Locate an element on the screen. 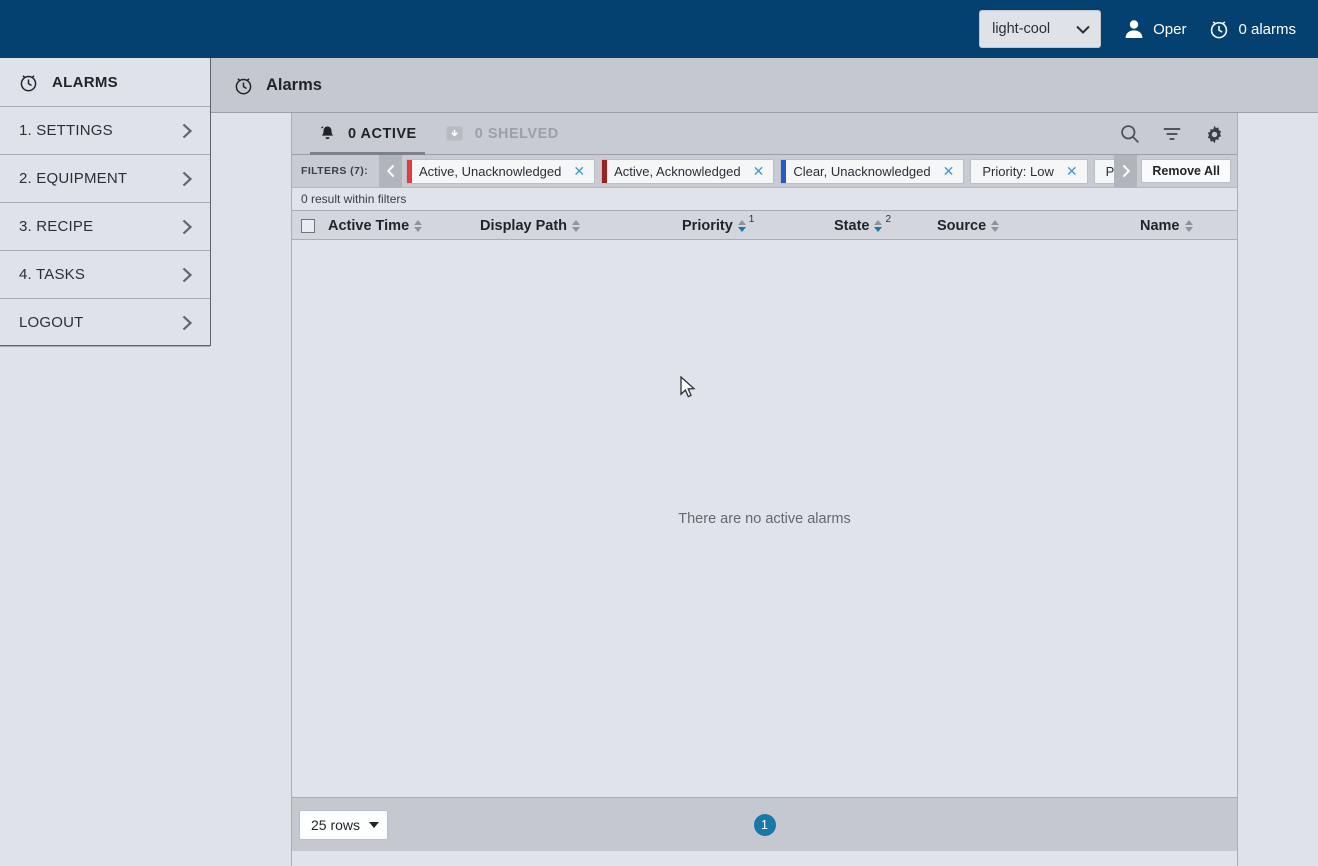  sidebar-header: ALARMS is located at coordinates (105, 82).